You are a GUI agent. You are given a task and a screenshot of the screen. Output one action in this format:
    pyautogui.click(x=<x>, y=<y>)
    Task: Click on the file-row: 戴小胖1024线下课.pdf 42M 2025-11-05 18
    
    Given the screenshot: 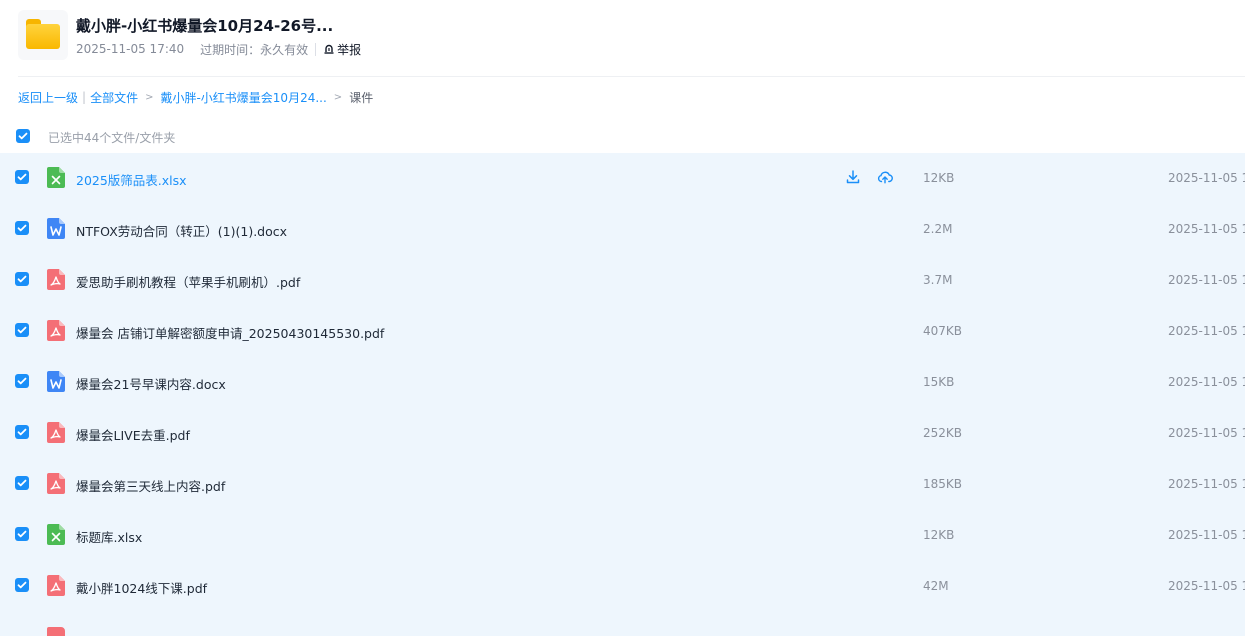 What is the action you would take?
    pyautogui.click(x=622, y=586)
    